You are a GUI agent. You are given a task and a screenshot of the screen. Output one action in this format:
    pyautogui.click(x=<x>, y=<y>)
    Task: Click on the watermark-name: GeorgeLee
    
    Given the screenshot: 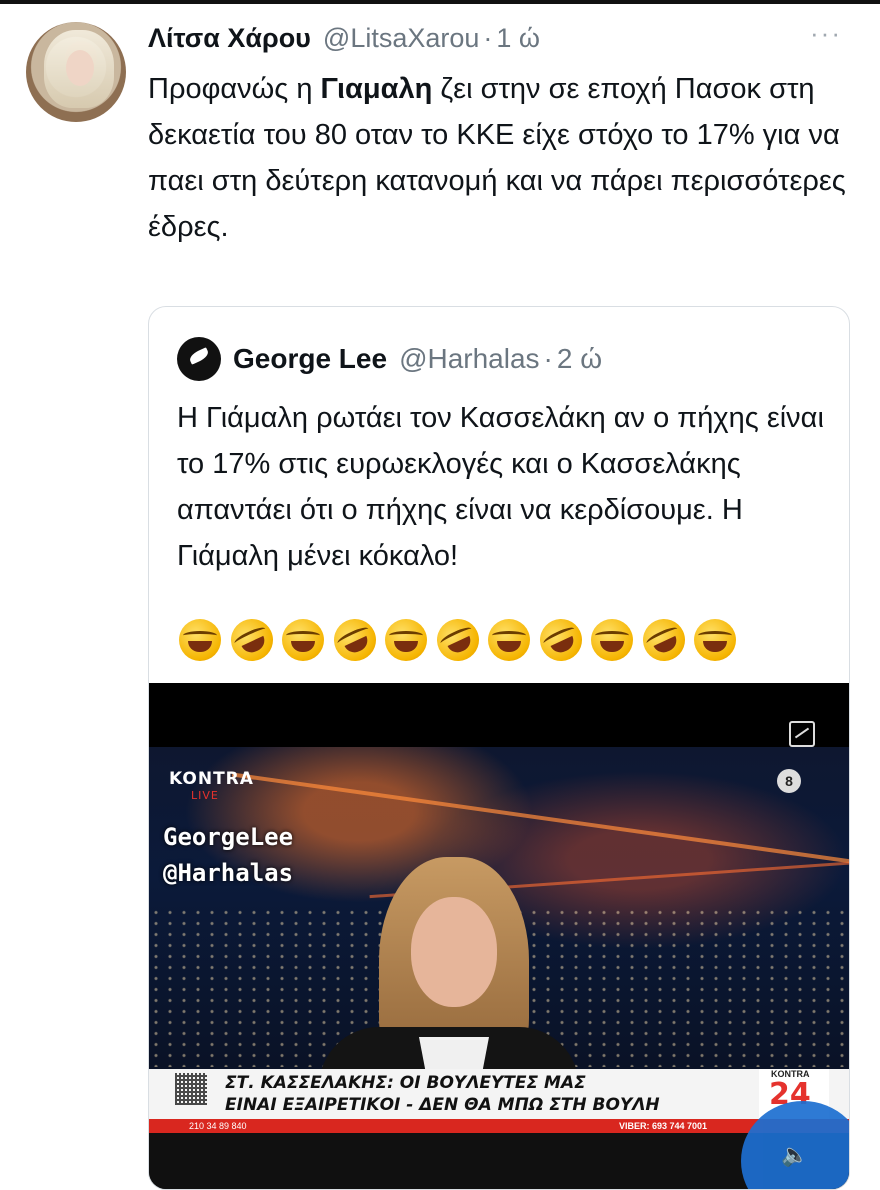 What is the action you would take?
    pyautogui.click(x=228, y=837)
    